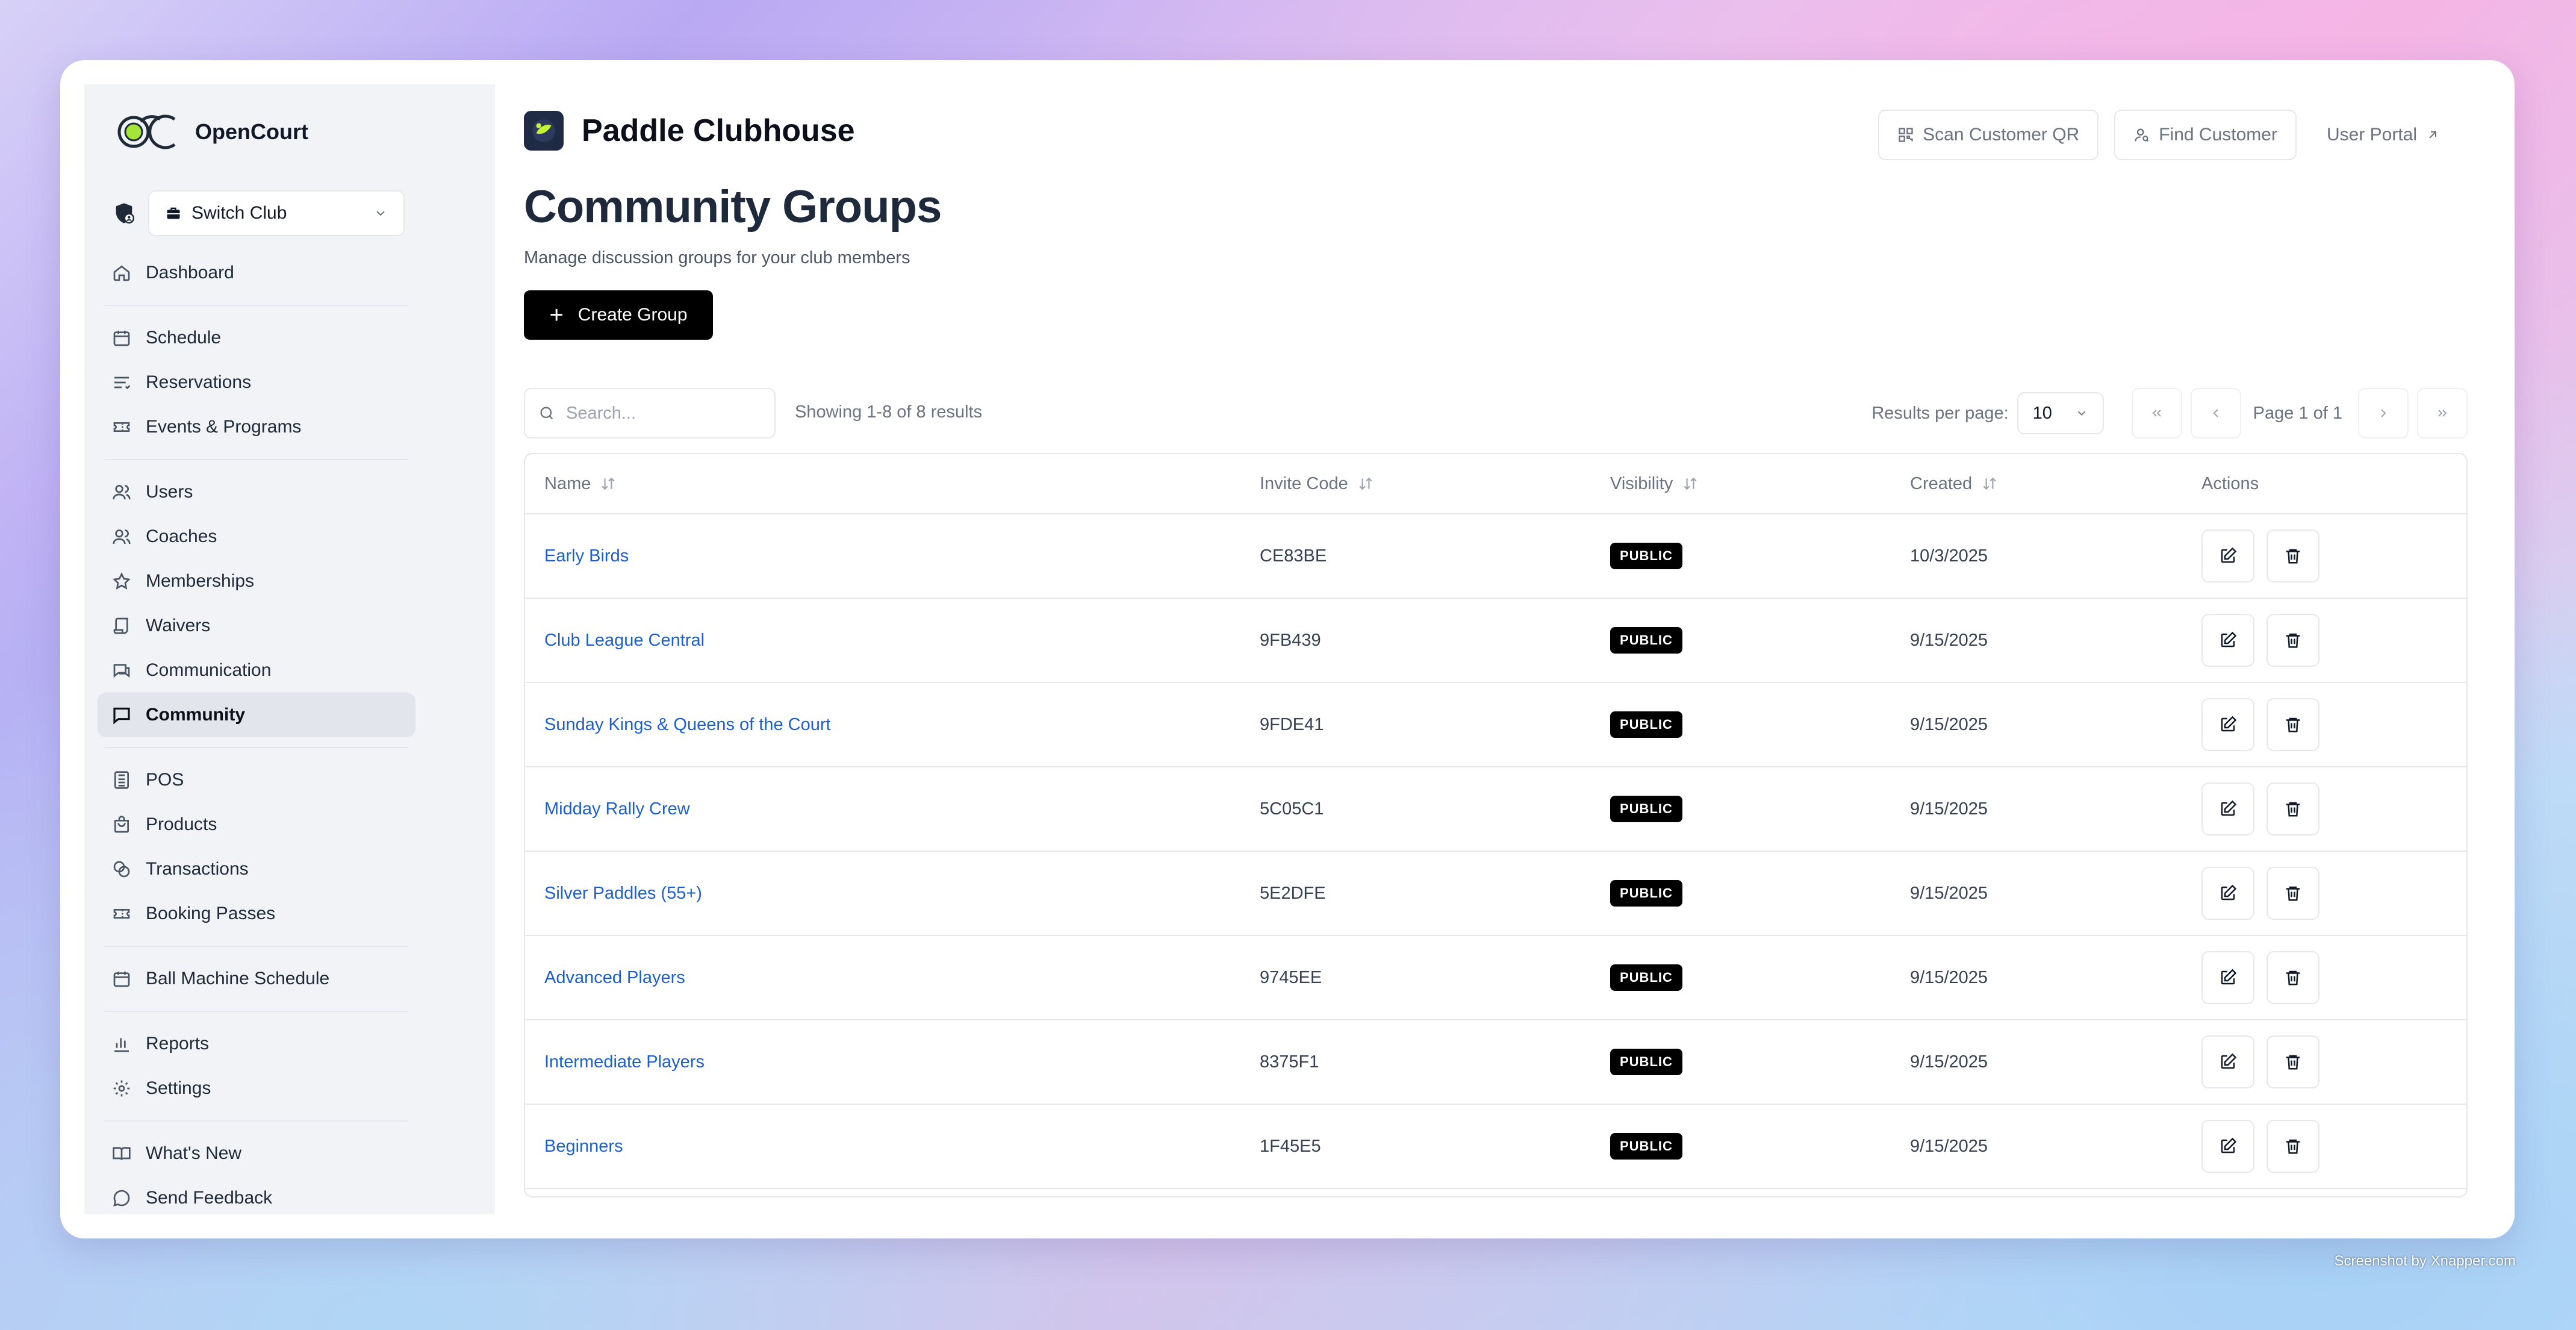  What do you see at coordinates (257, 338) in the screenshot?
I see `sidebar-item-schedule: Schedule` at bounding box center [257, 338].